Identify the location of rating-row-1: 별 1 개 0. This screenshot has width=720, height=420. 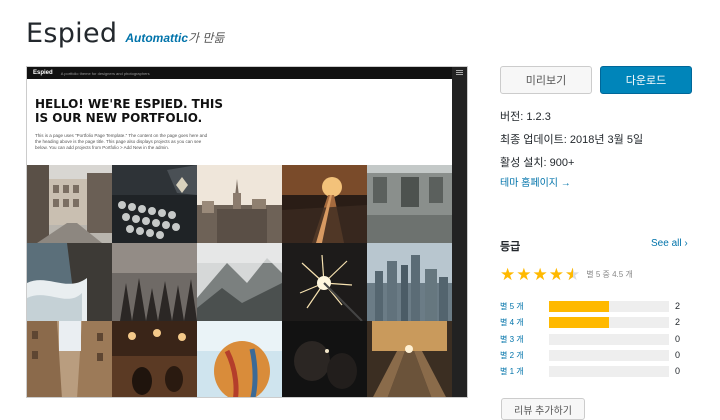
(595, 371).